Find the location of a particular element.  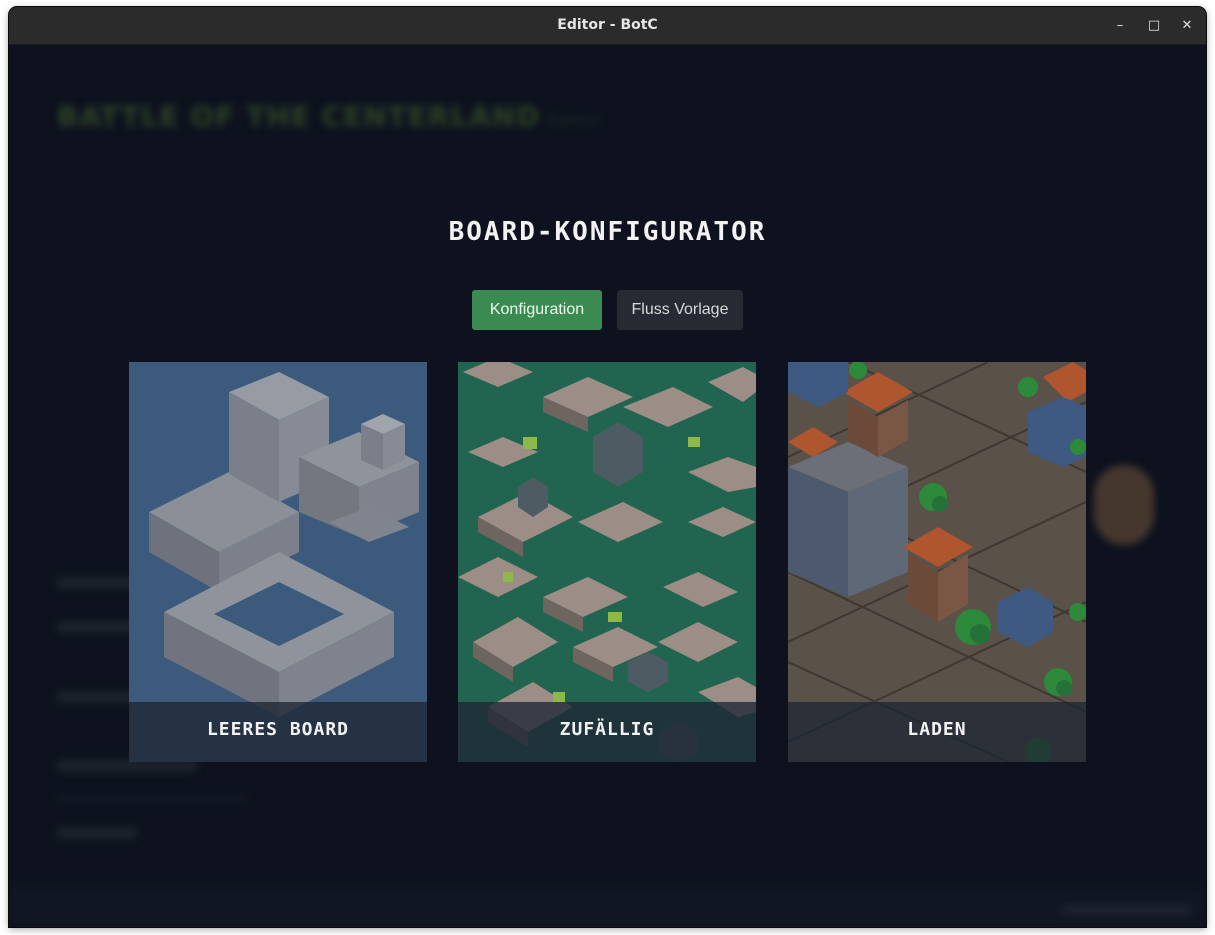

card-empty-board: LEERES BOARD is located at coordinates (278, 562).